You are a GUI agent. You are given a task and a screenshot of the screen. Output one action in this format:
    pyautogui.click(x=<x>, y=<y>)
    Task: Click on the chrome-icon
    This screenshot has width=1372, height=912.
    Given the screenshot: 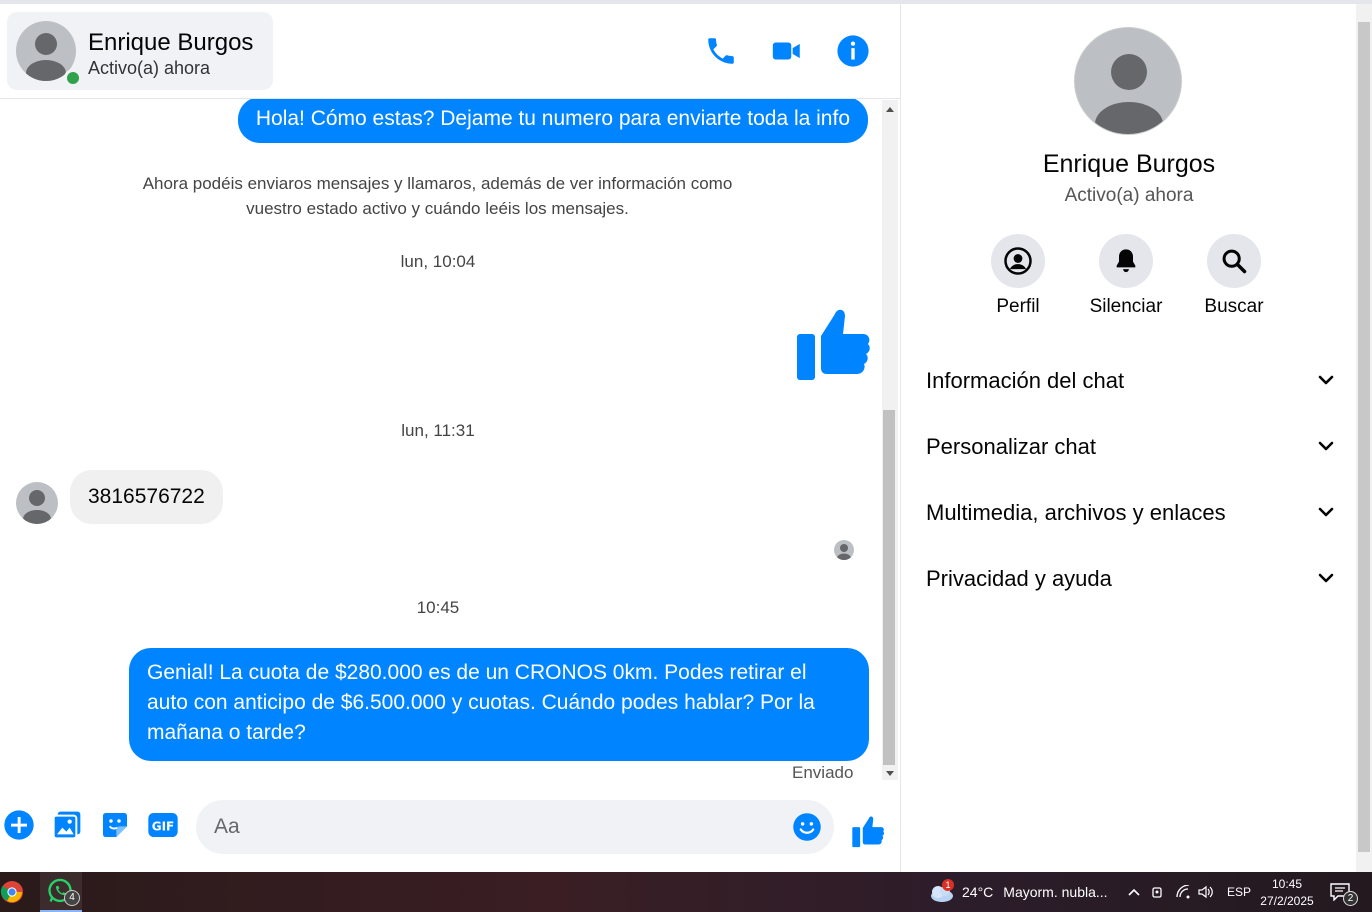 What is the action you would take?
    pyautogui.click(x=12, y=892)
    